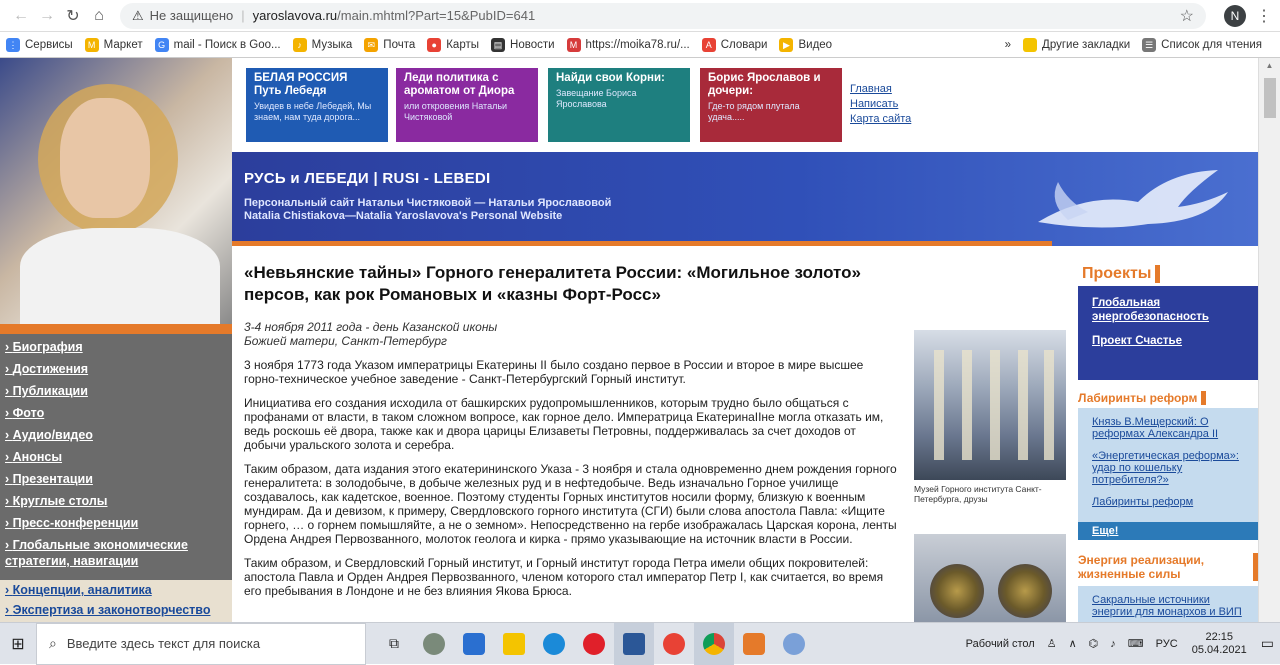 The image size is (1280, 665). I want to click on volume-icon: ♪, so click(1113, 644).